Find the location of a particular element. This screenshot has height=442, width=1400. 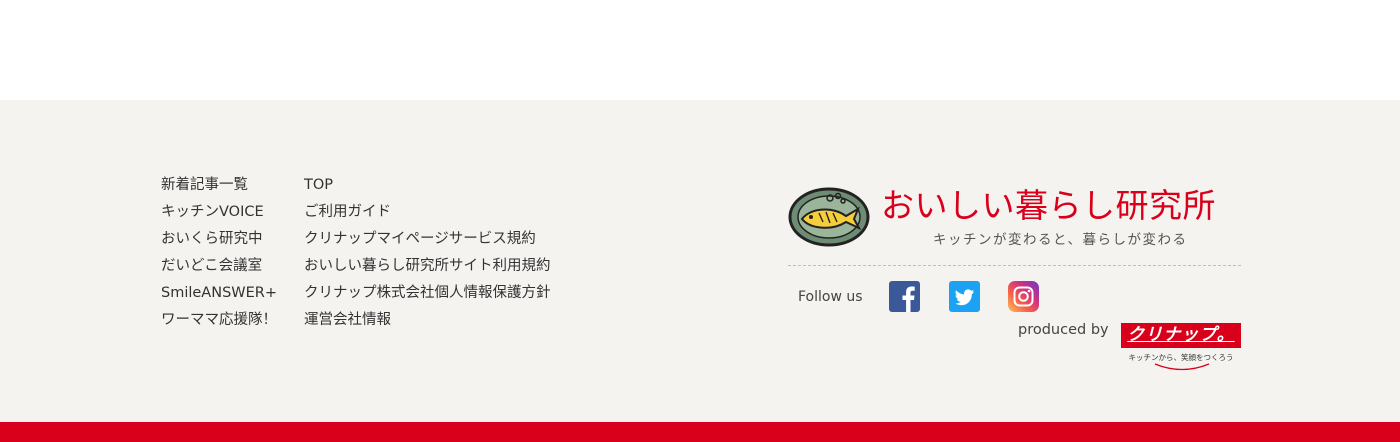

footer-nav-item: キッチンVOICE is located at coordinates (219, 216).